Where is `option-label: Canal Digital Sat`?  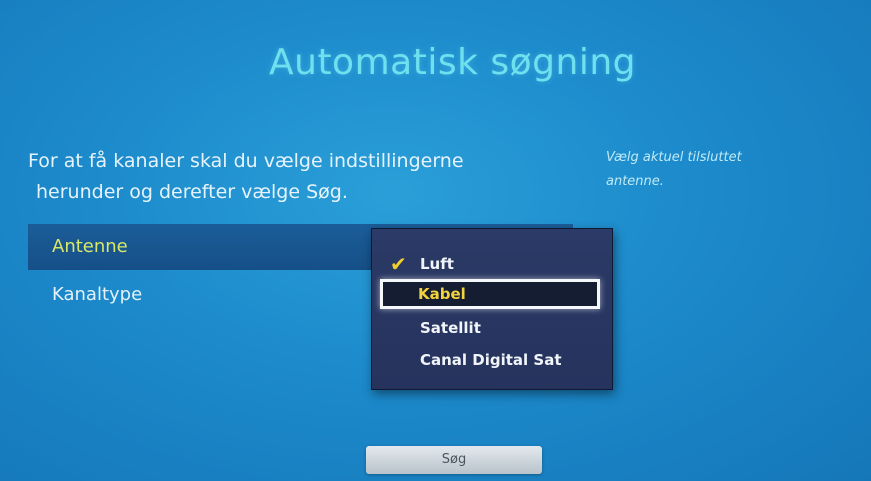 option-label: Canal Digital Sat is located at coordinates (491, 360).